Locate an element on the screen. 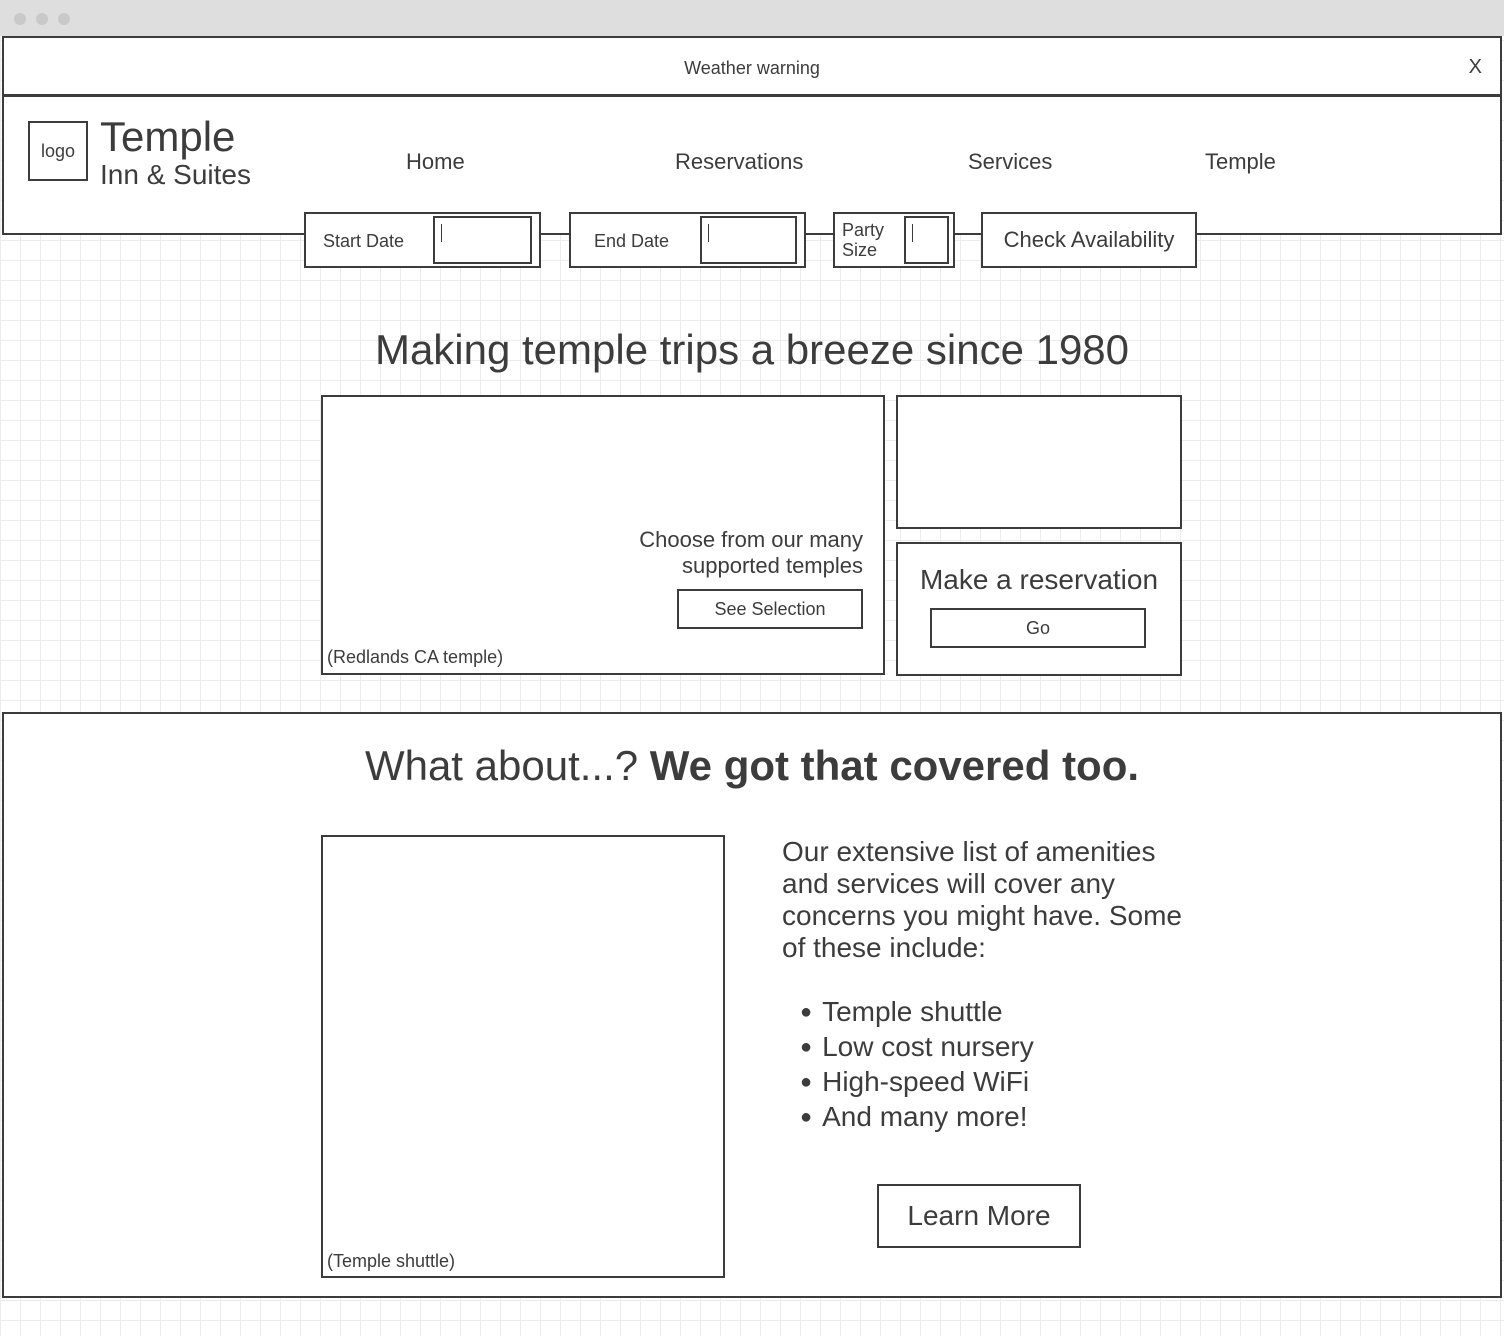  reservation-card: Make a reservation Go is located at coordinates (1039, 609).